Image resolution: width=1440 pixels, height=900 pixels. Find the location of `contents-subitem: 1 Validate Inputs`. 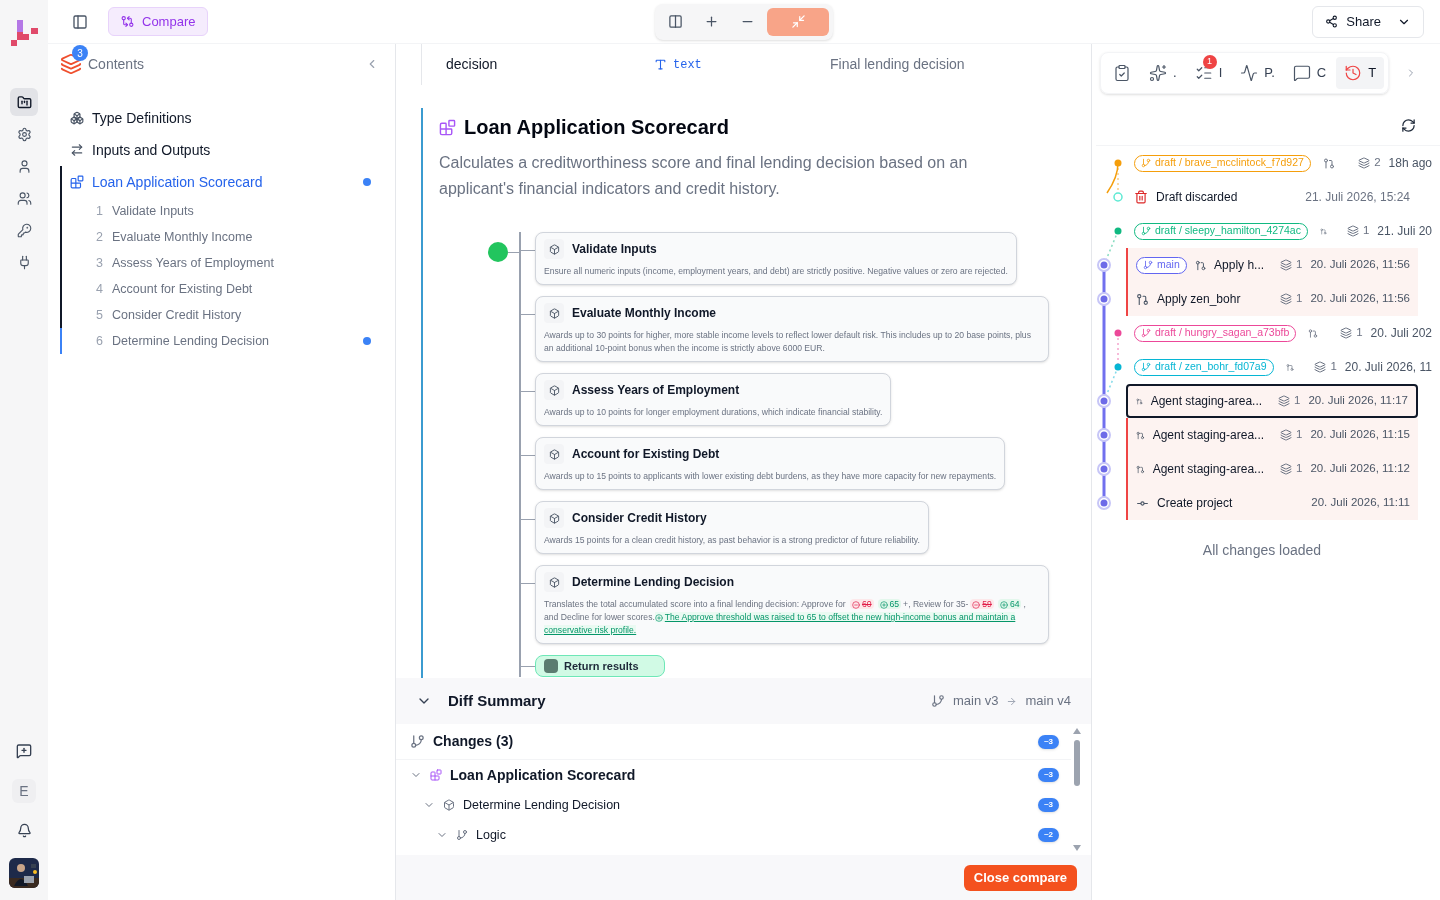

contents-subitem: 1 Validate Inputs is located at coordinates (219, 211).